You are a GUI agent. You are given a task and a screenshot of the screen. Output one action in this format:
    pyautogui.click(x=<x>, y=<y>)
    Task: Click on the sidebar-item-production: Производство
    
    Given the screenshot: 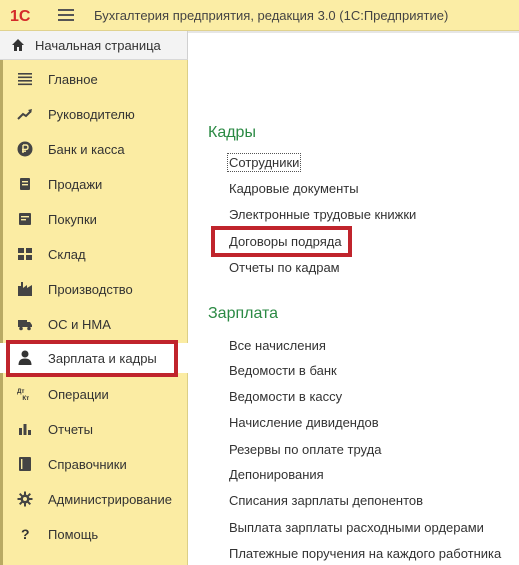 What is the action you would take?
    pyautogui.click(x=94, y=289)
    